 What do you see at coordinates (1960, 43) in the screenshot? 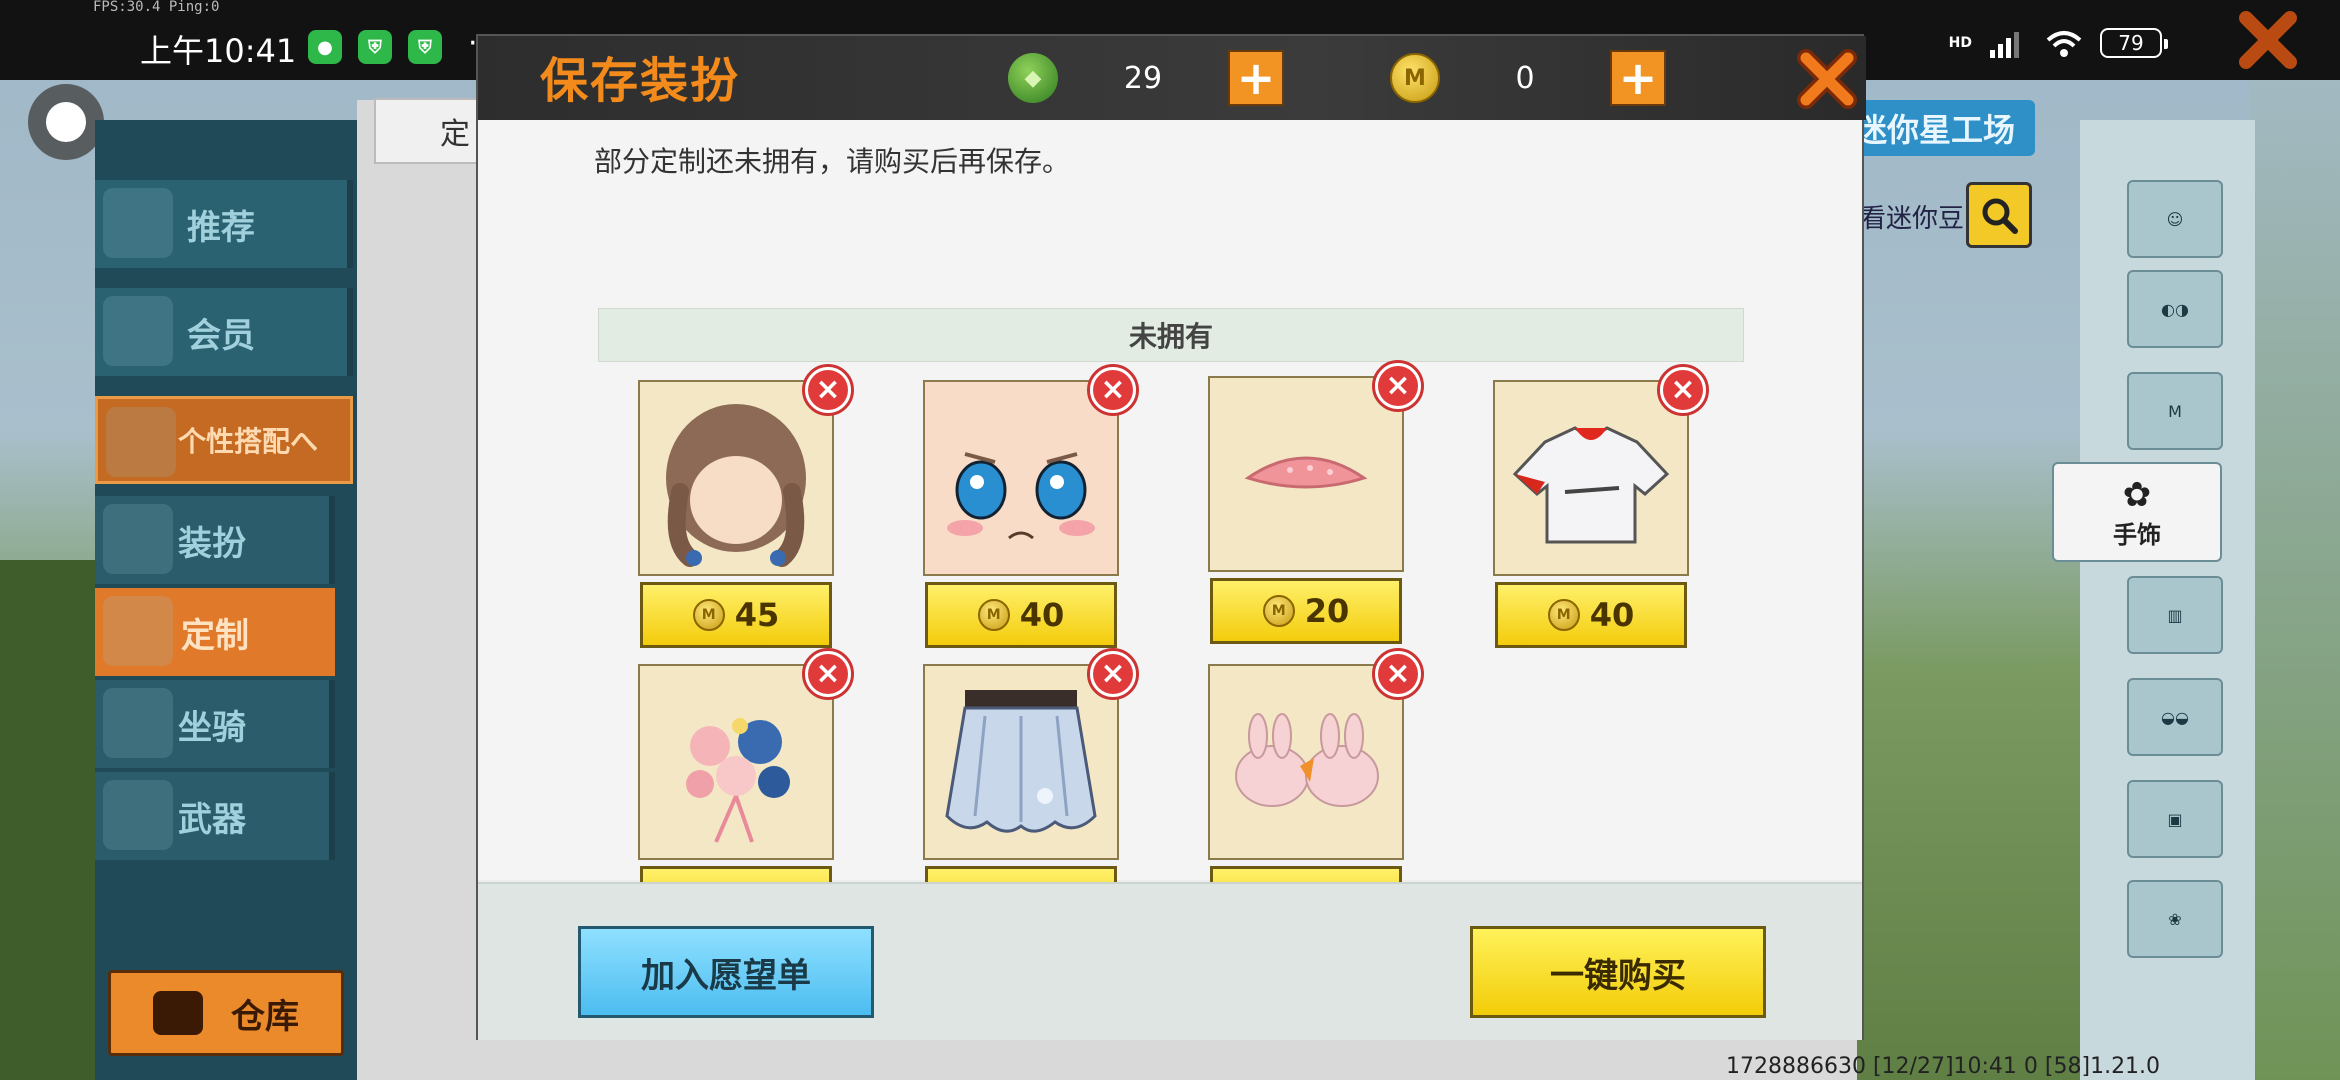
I see `hd-signal-icon: HD` at bounding box center [1960, 43].